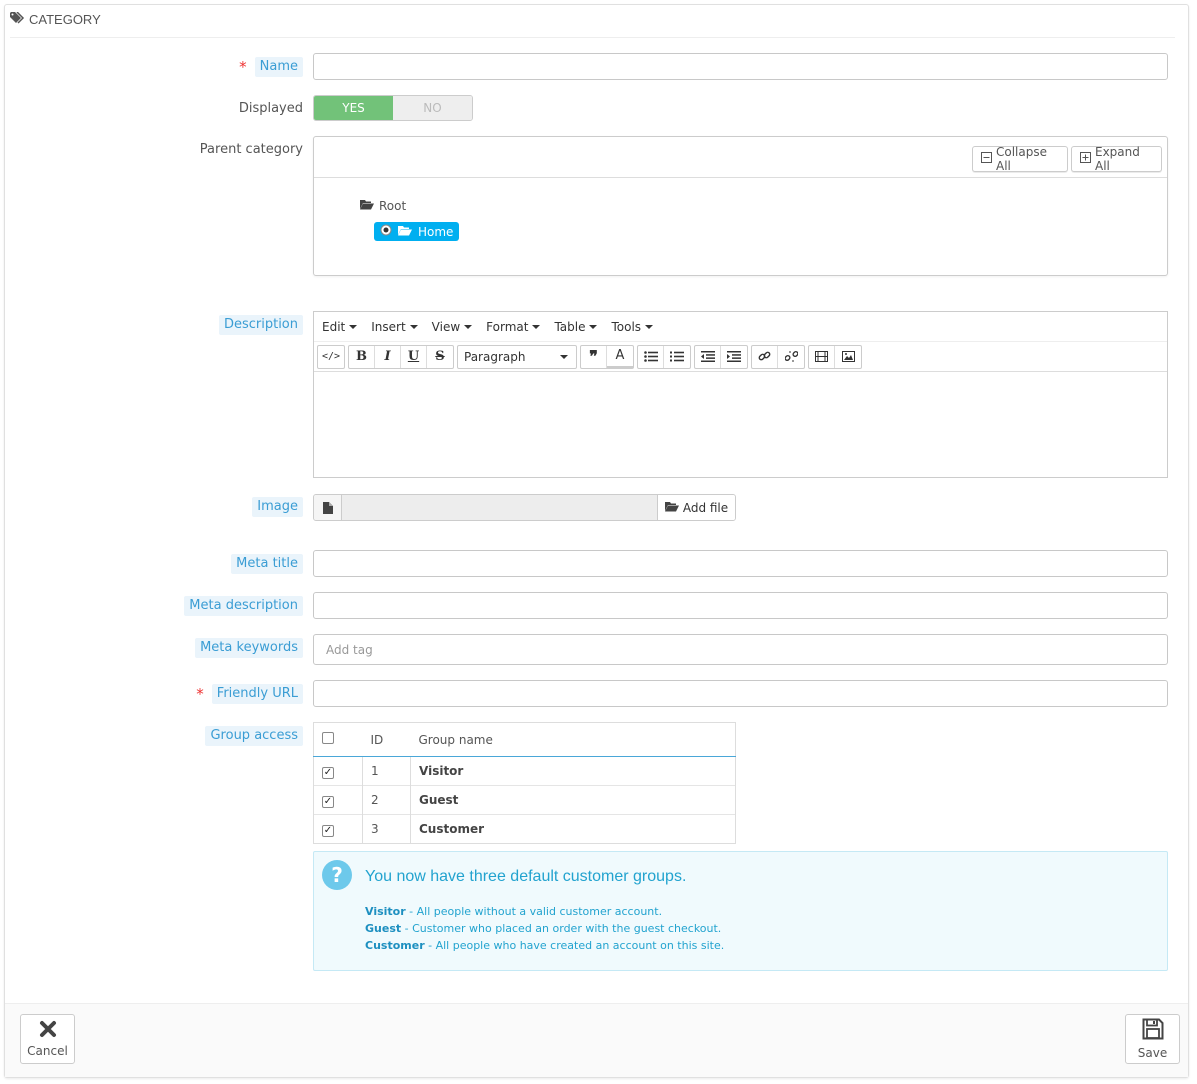  I want to click on add-file-button: Add file, so click(696, 507).